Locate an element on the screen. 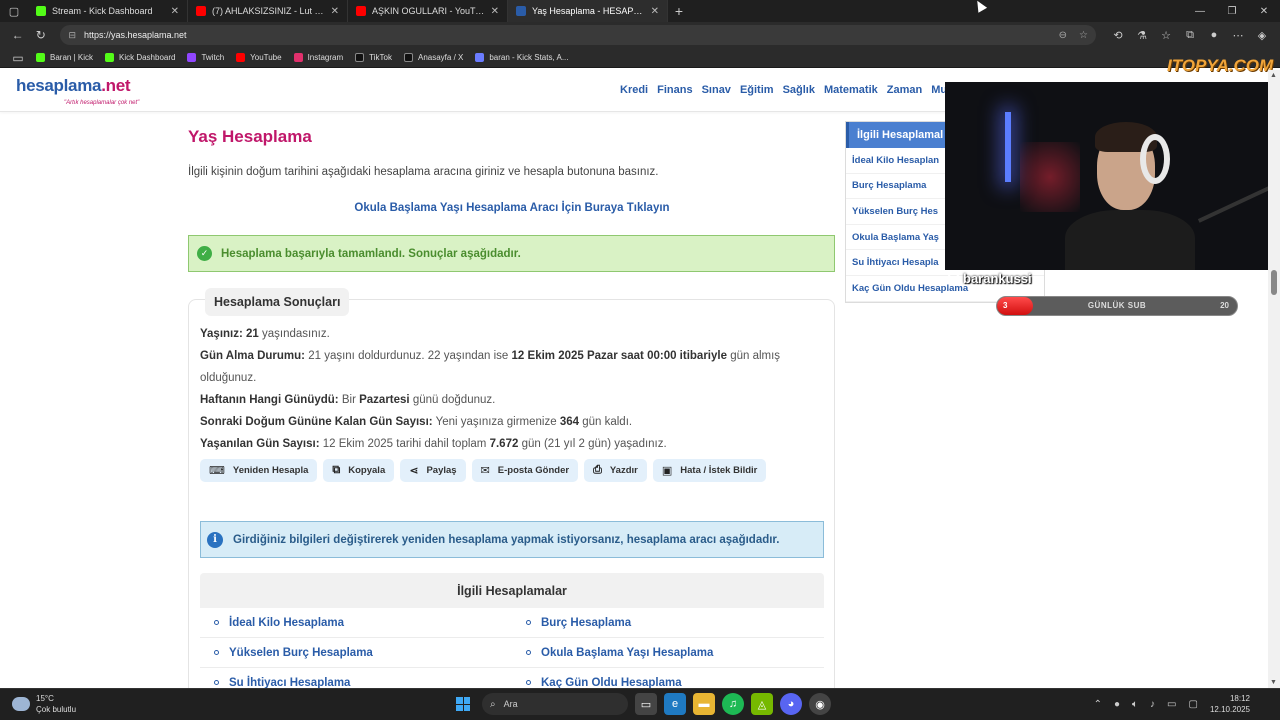  sub-label: GÜNLÜK SUB is located at coordinates (1117, 305).